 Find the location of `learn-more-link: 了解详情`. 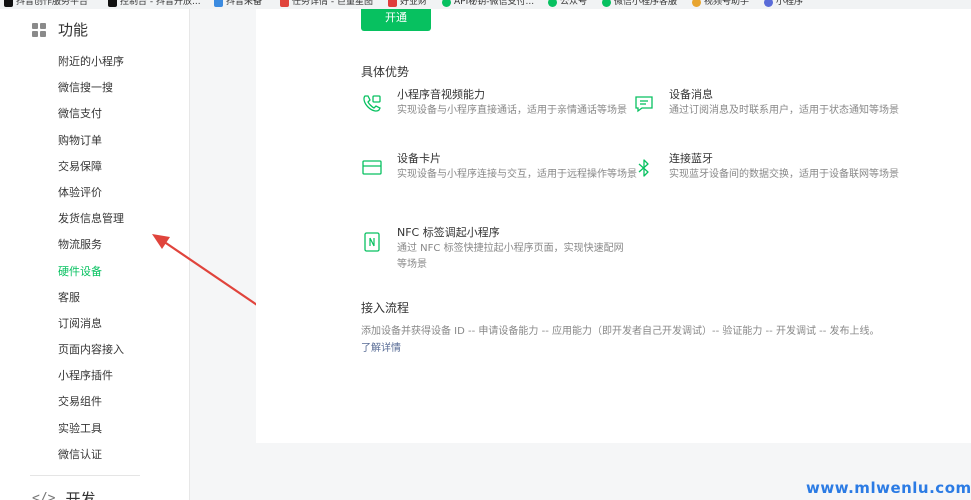

learn-more-link: 了解详情 is located at coordinates (381, 346).